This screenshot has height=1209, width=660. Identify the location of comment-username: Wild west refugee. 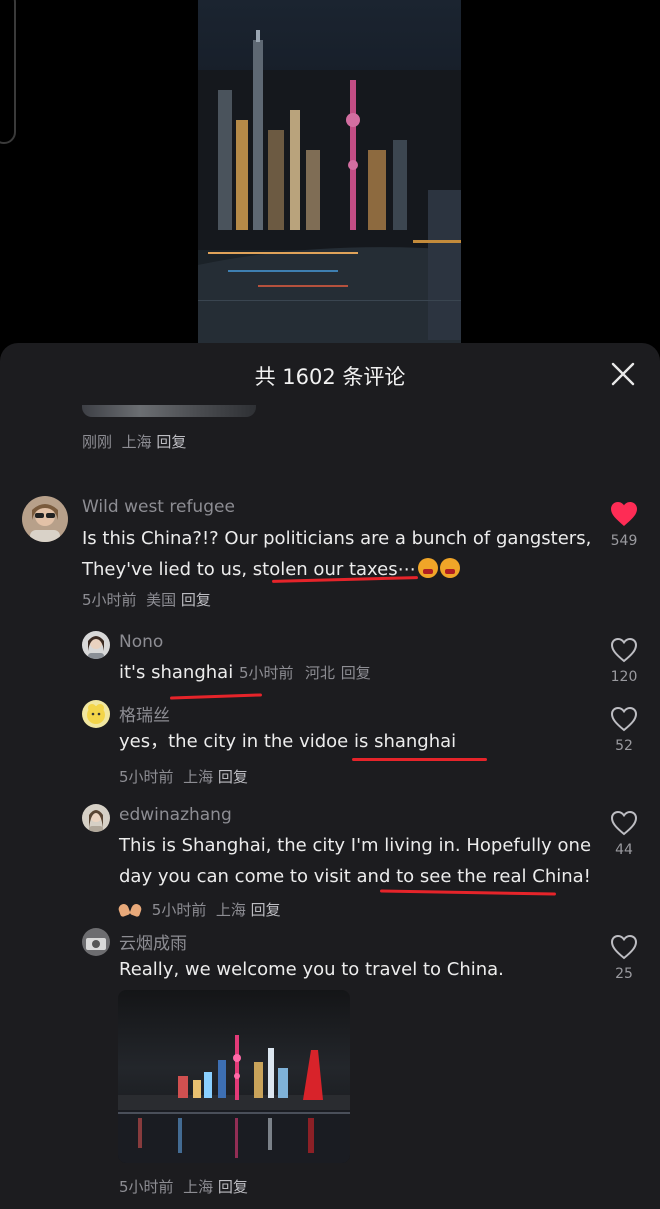
(158, 507).